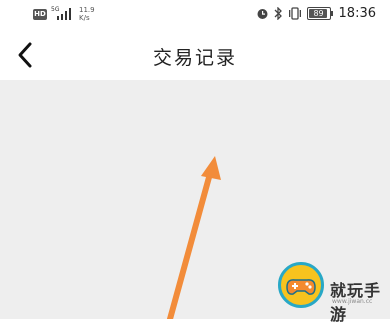 Image resolution: width=390 pixels, height=325 pixels. I want to click on watermark-logo, so click(301, 285).